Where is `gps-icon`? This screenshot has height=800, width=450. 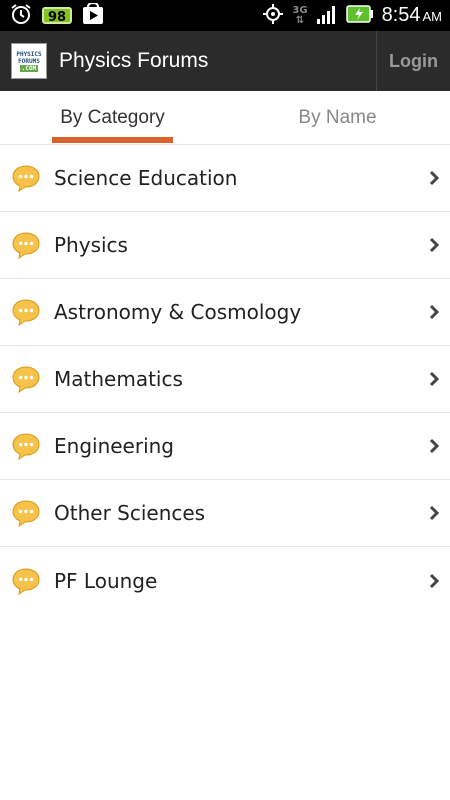 gps-icon is located at coordinates (273, 16).